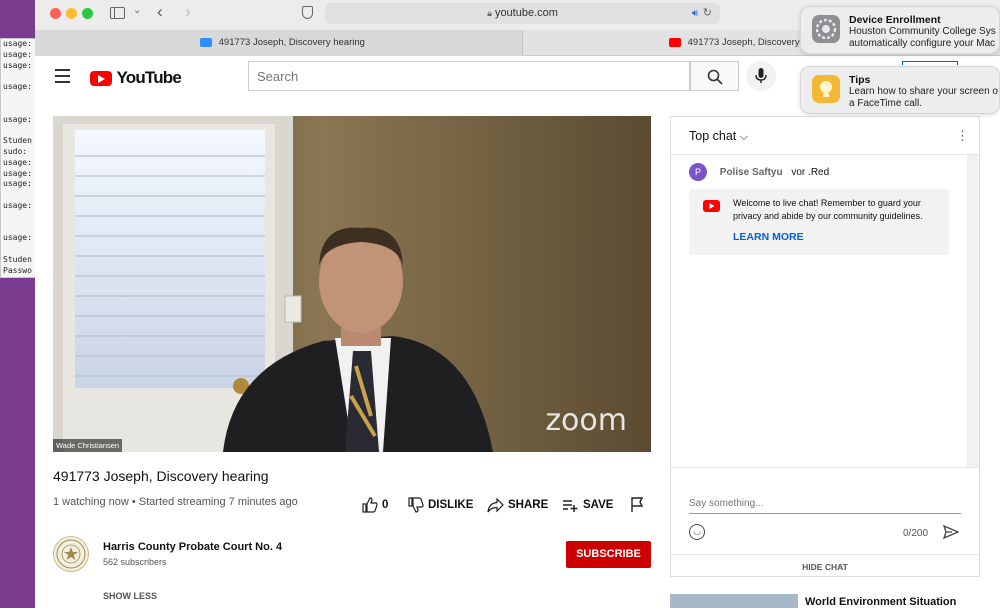  I want to click on like-button: 0, so click(375, 505).